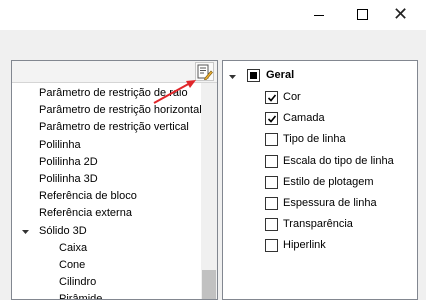 This screenshot has width=426, height=300. I want to click on tree-item-label: Pirâmide, so click(81, 296).